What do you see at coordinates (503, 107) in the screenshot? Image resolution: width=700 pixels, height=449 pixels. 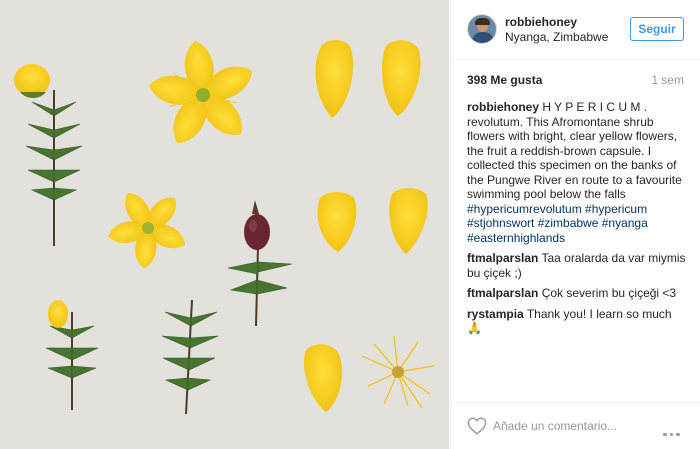 I see `caption-username: robbiehoney` at bounding box center [503, 107].